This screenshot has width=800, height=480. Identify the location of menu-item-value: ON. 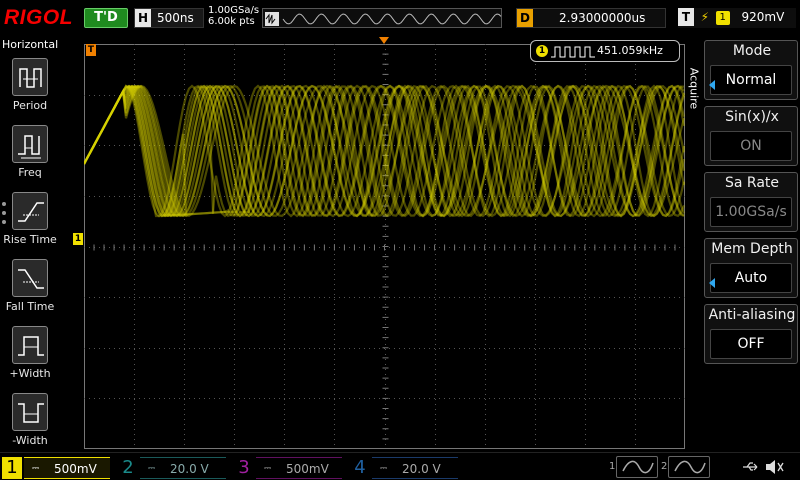
(751, 146).